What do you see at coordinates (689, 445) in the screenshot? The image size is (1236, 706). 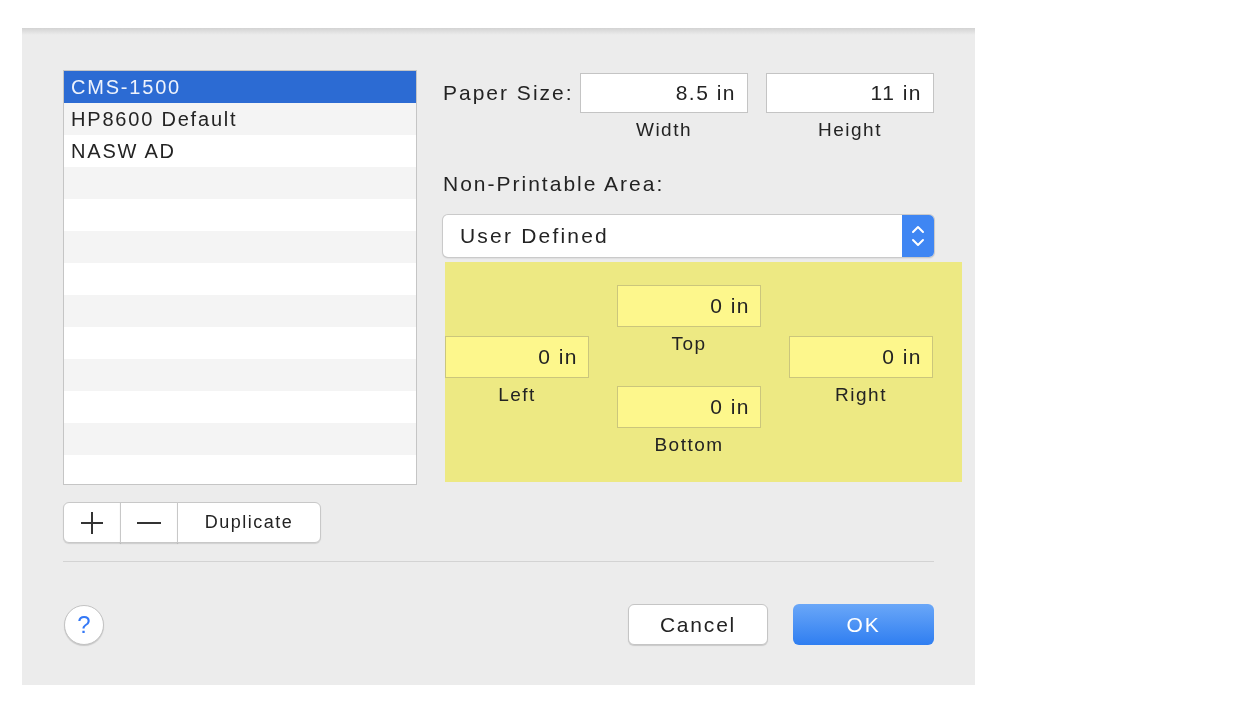 I see `field-caption: Bottom` at bounding box center [689, 445].